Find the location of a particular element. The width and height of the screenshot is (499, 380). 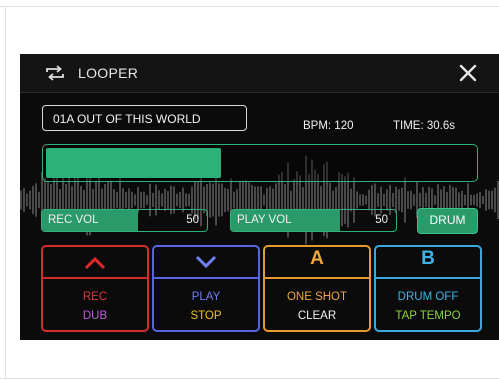

chevron-up-icon is located at coordinates (95, 263).